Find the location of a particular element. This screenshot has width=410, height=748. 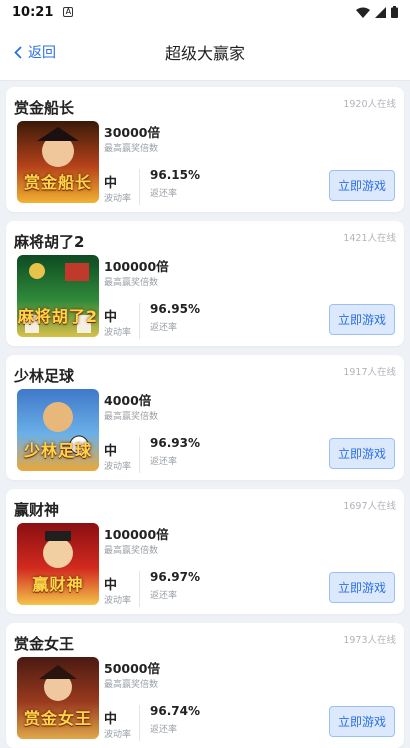

rtp-value: 96.15% is located at coordinates (175, 175).